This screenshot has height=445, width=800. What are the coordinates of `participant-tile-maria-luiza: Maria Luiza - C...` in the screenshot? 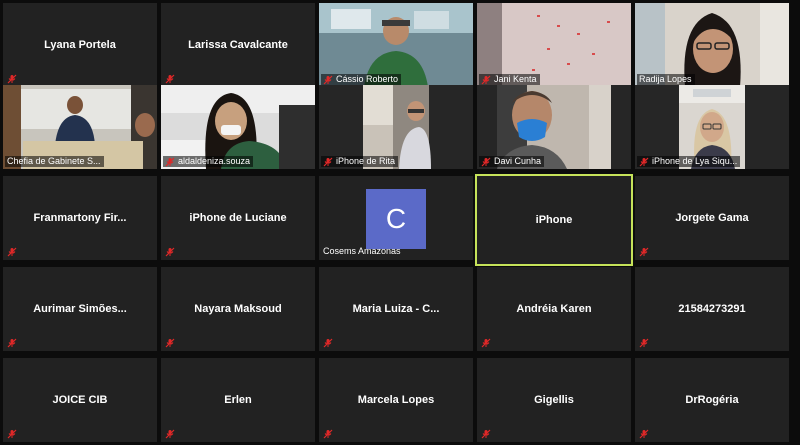 It's located at (396, 309).